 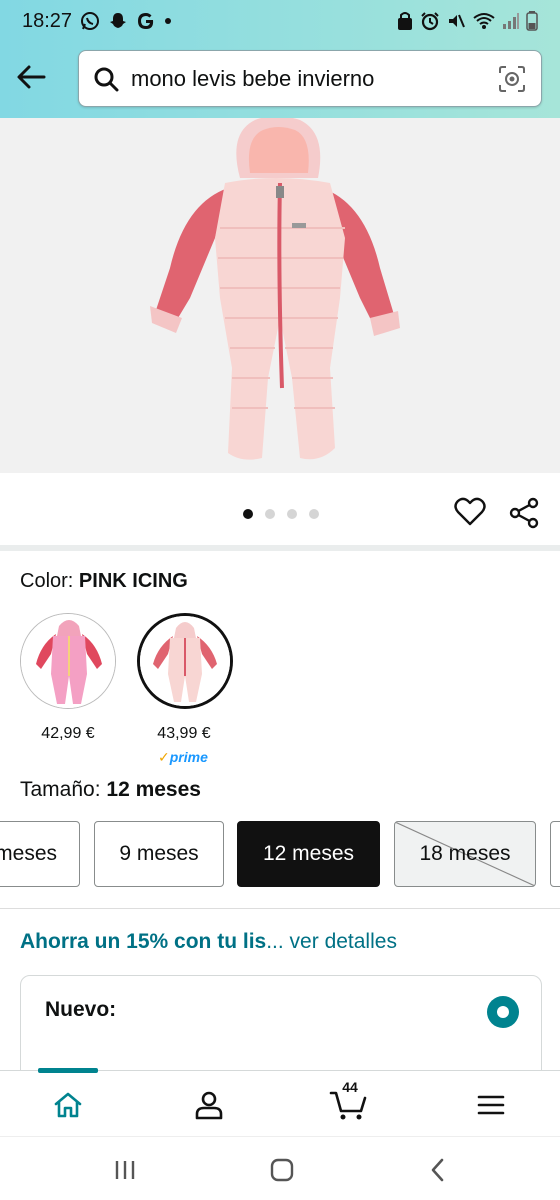 I want to click on color-label: Color: PINK ICING, so click(x=104, y=581).